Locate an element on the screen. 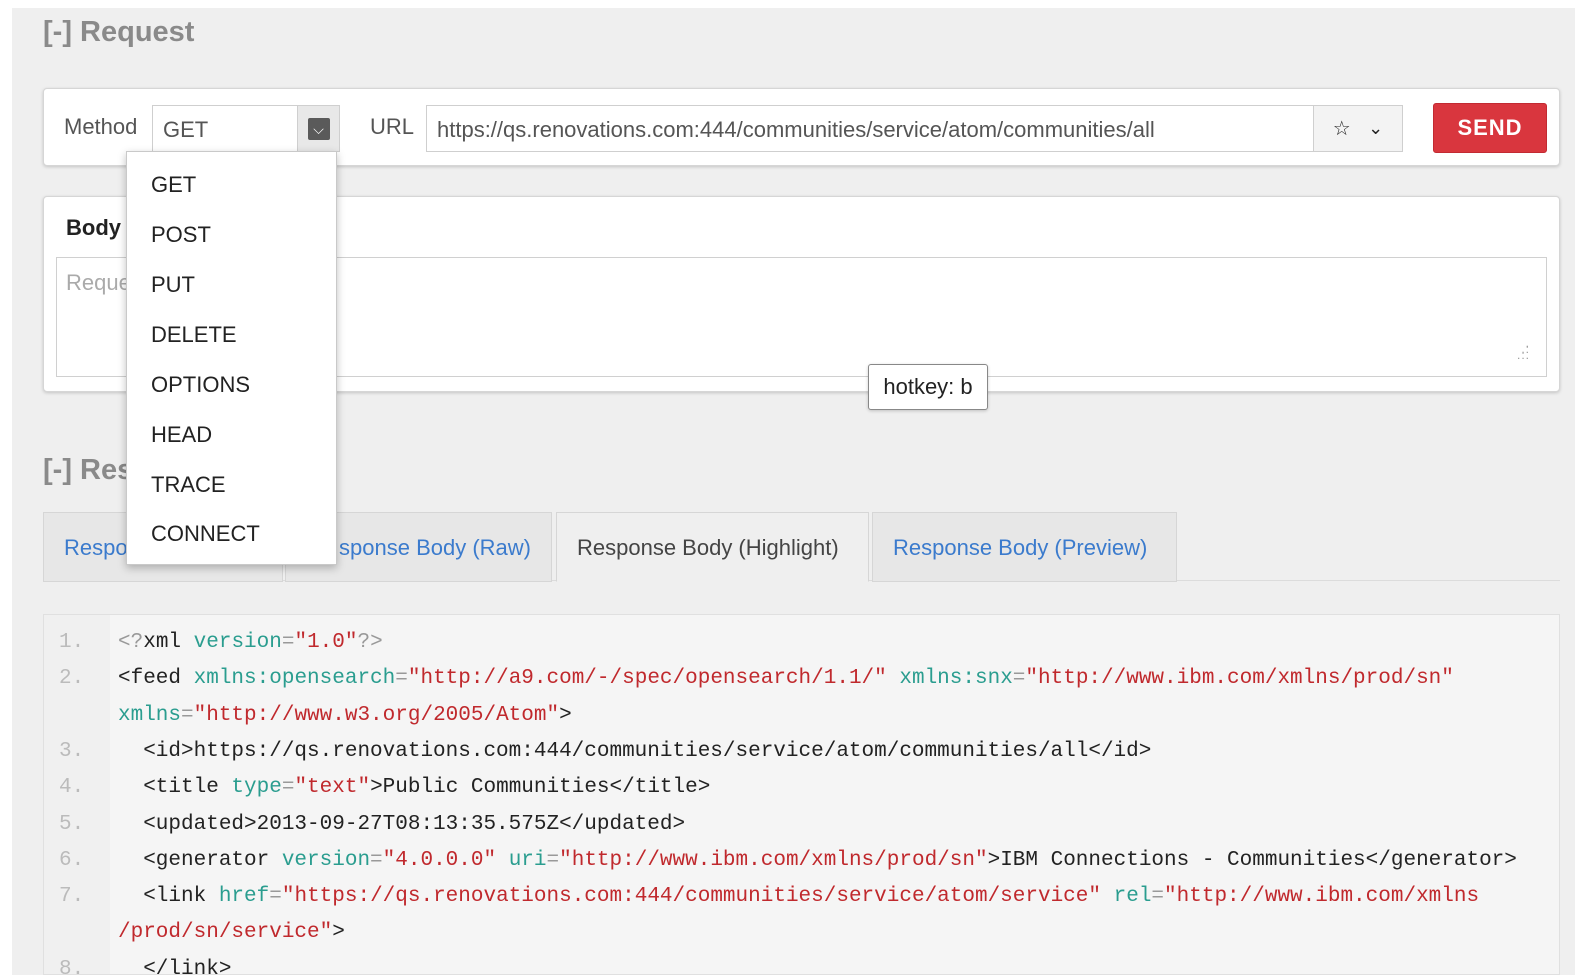  resize-grip-icon: . .:.:. is located at coordinates (1523, 349).